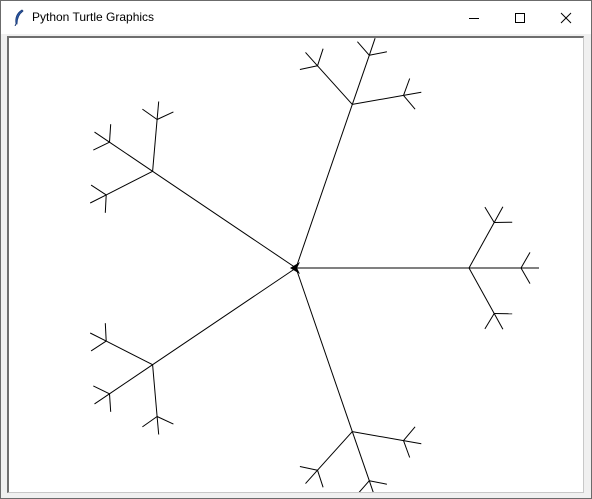 The height and width of the screenshot is (499, 592). Describe the element at coordinates (19, 18) in the screenshot. I see `feather-icon` at that location.